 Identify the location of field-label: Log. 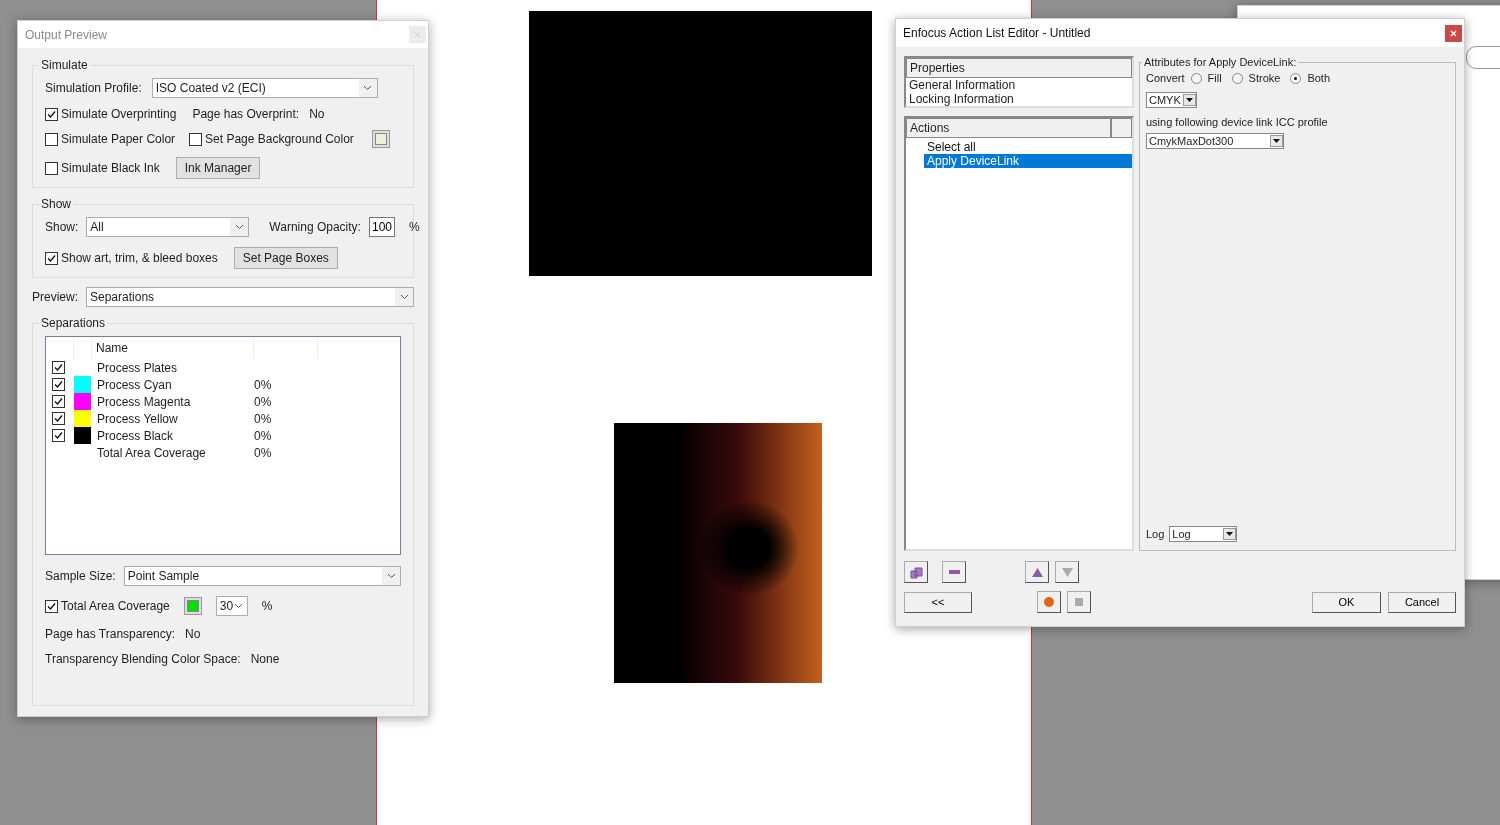
(1155, 534).